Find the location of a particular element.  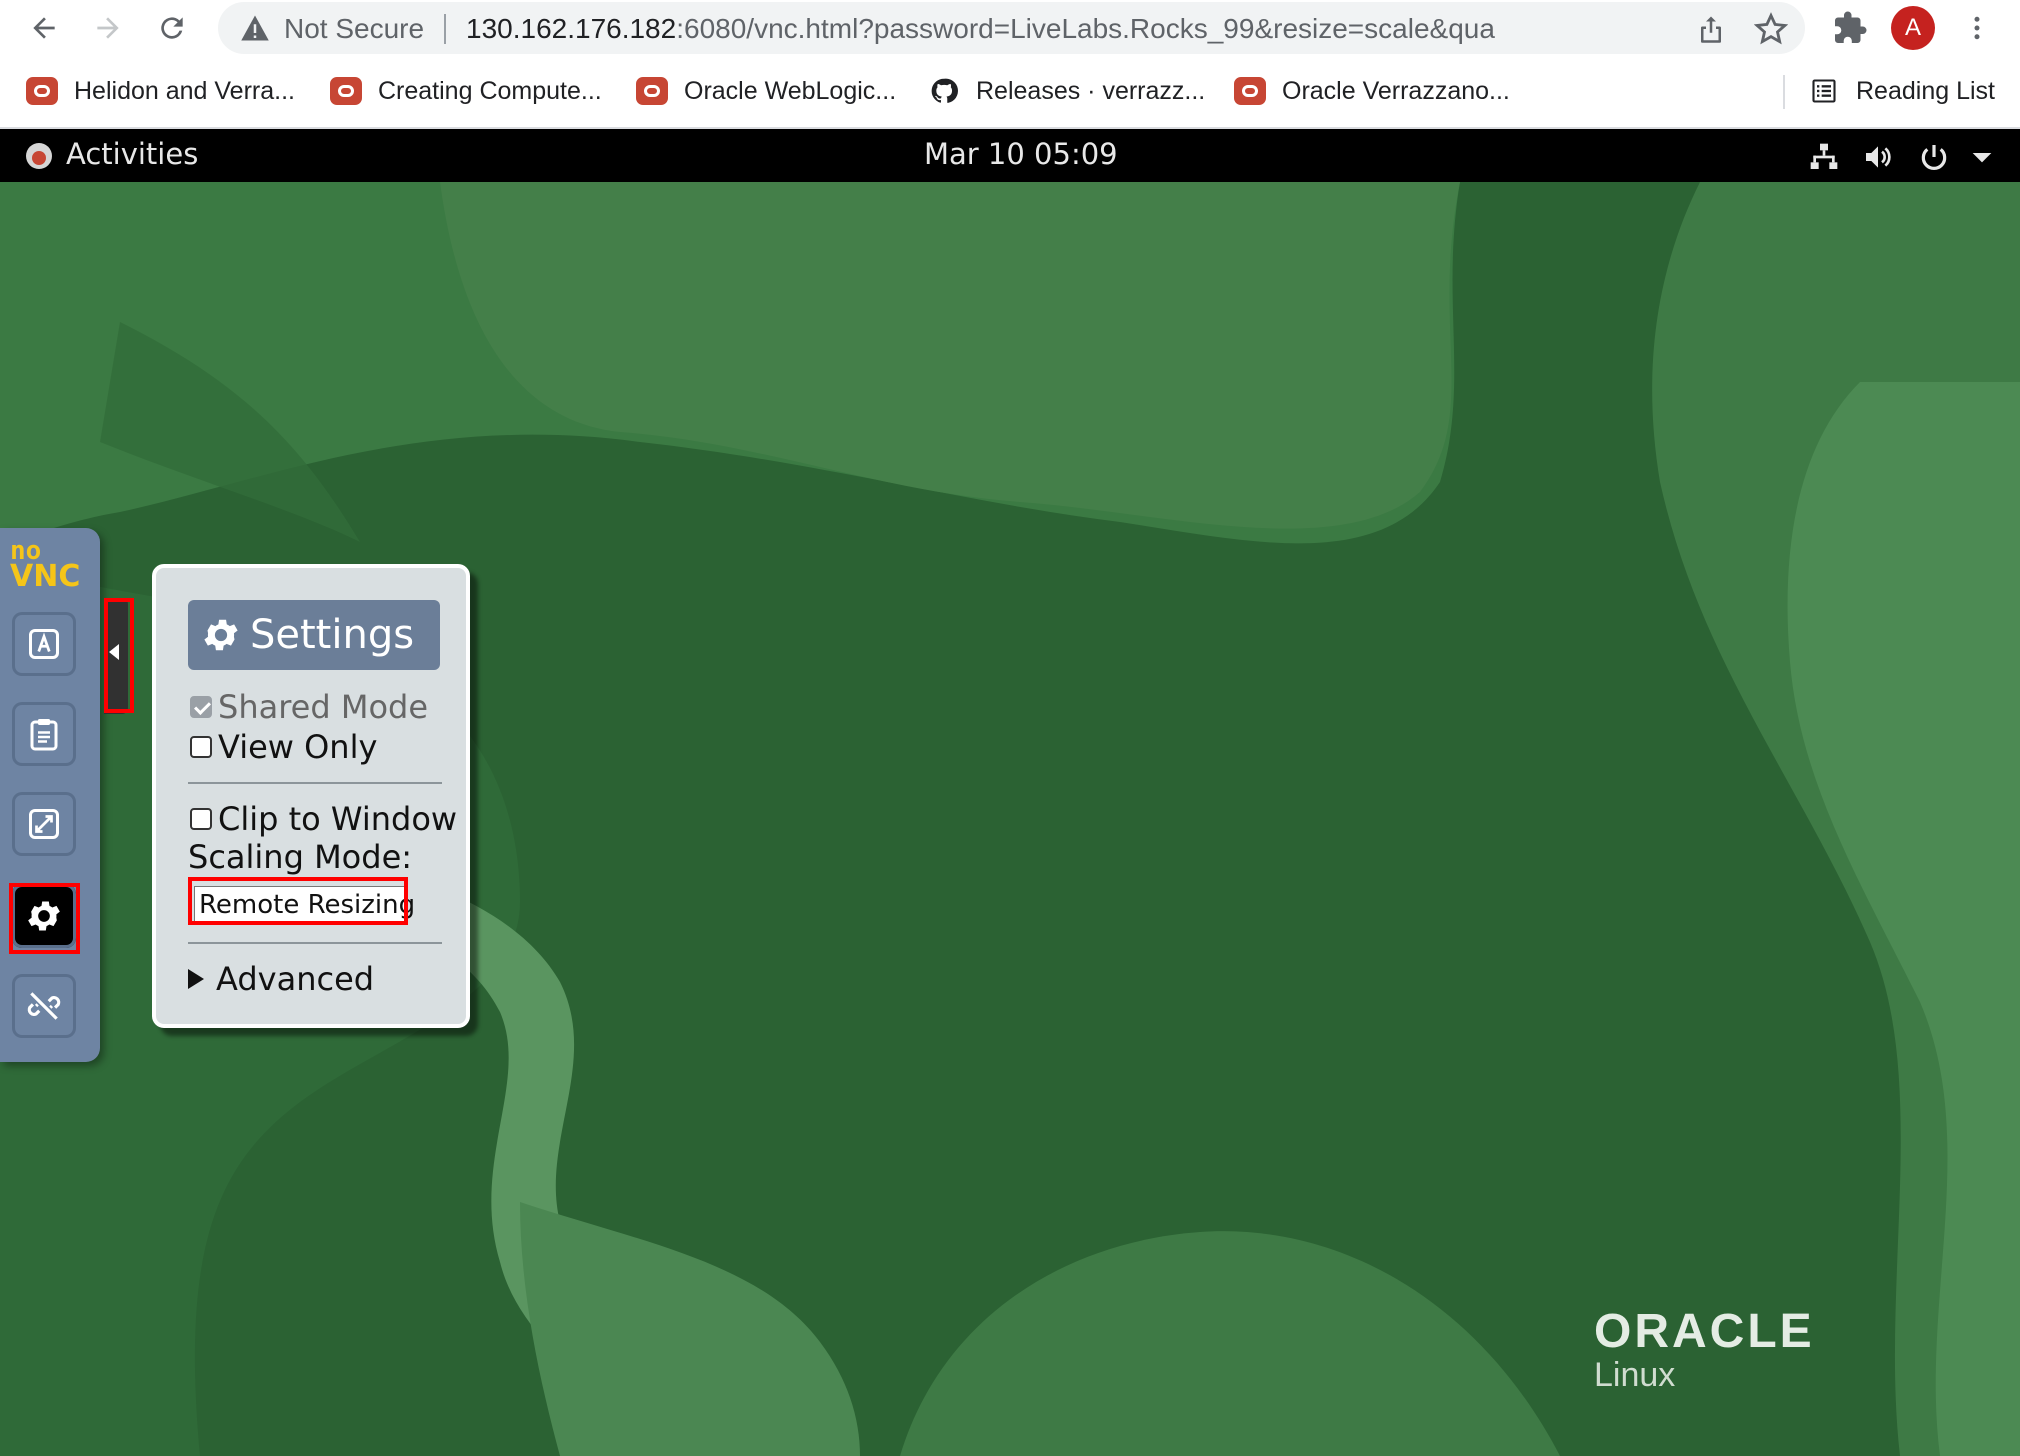

bookmark-star-icon is located at coordinates (1771, 29).